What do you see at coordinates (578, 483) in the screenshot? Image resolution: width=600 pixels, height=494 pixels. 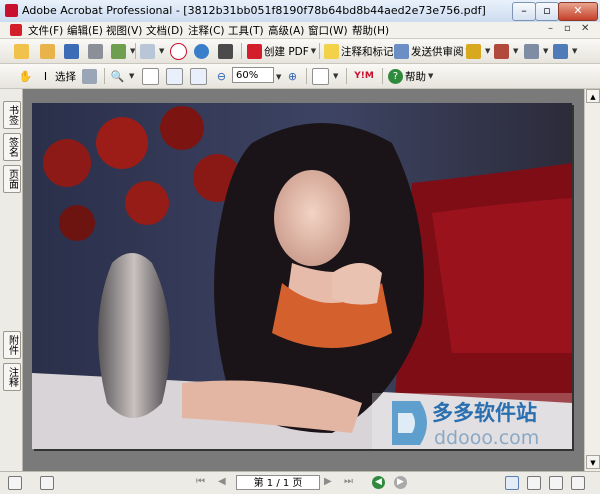 I see `continuous-facing-icon` at bounding box center [578, 483].